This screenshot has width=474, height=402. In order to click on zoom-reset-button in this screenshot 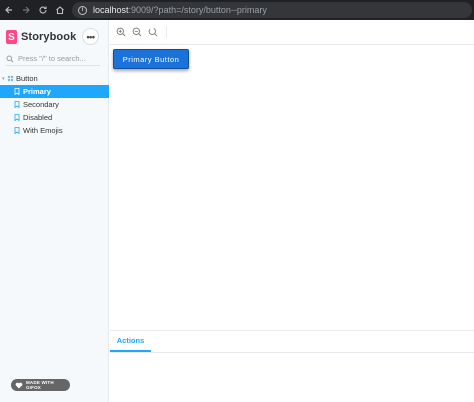, I will do `click(153, 32)`.